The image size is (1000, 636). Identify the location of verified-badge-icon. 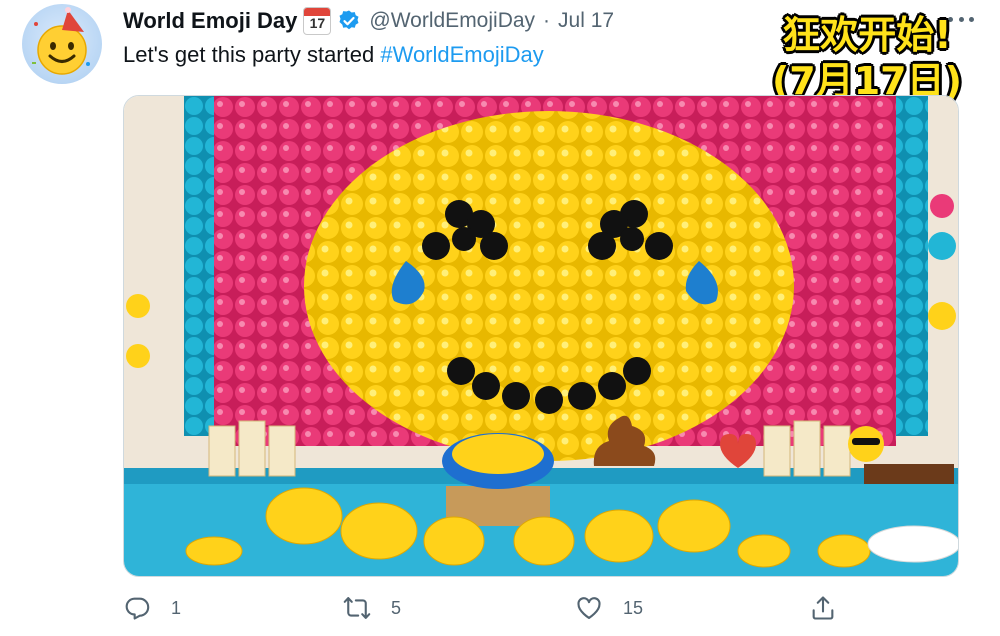
(349, 20).